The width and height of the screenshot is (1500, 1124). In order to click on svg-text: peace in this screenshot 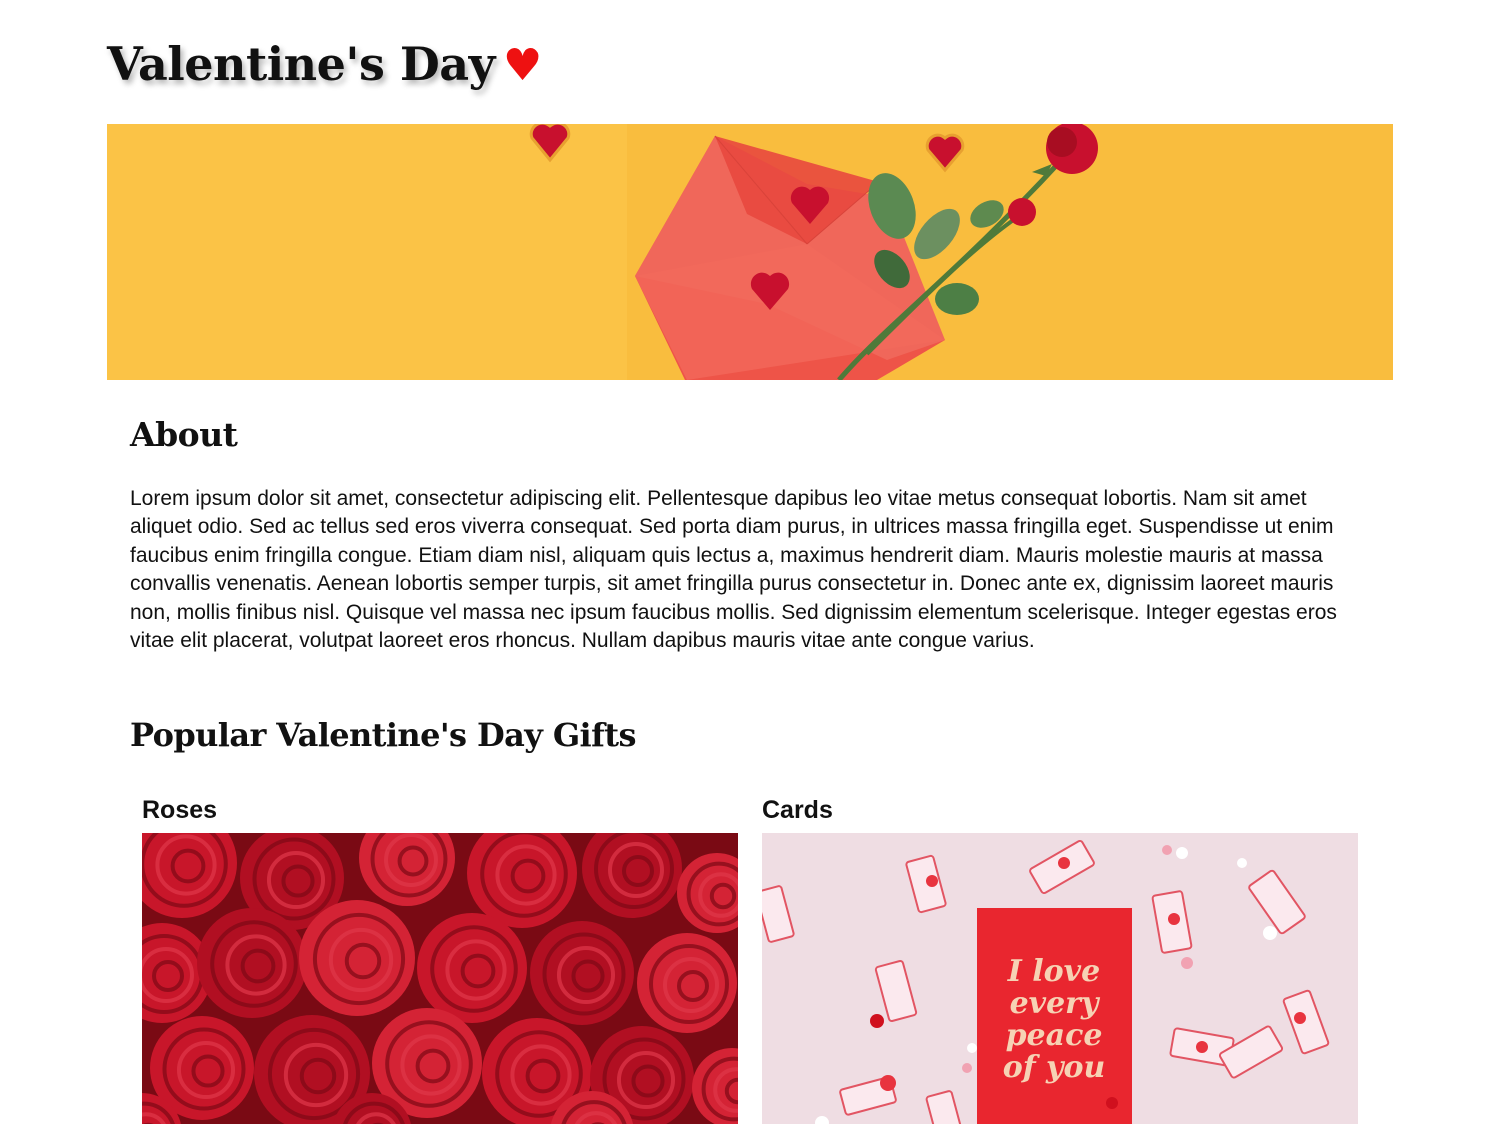, I will do `click(1054, 1035)`.